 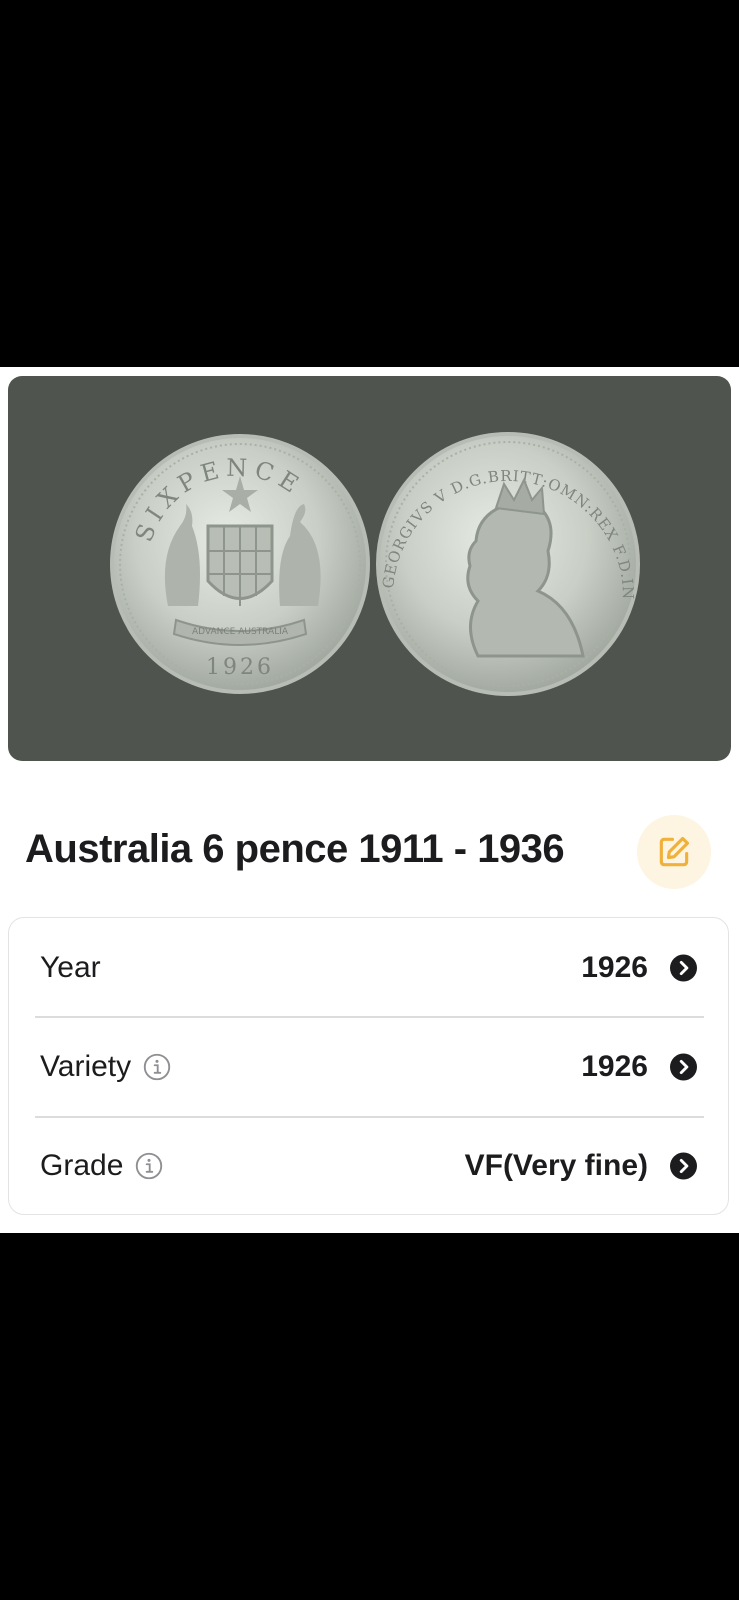 What do you see at coordinates (240, 667) in the screenshot?
I see `coin-reverse-year: 1926` at bounding box center [240, 667].